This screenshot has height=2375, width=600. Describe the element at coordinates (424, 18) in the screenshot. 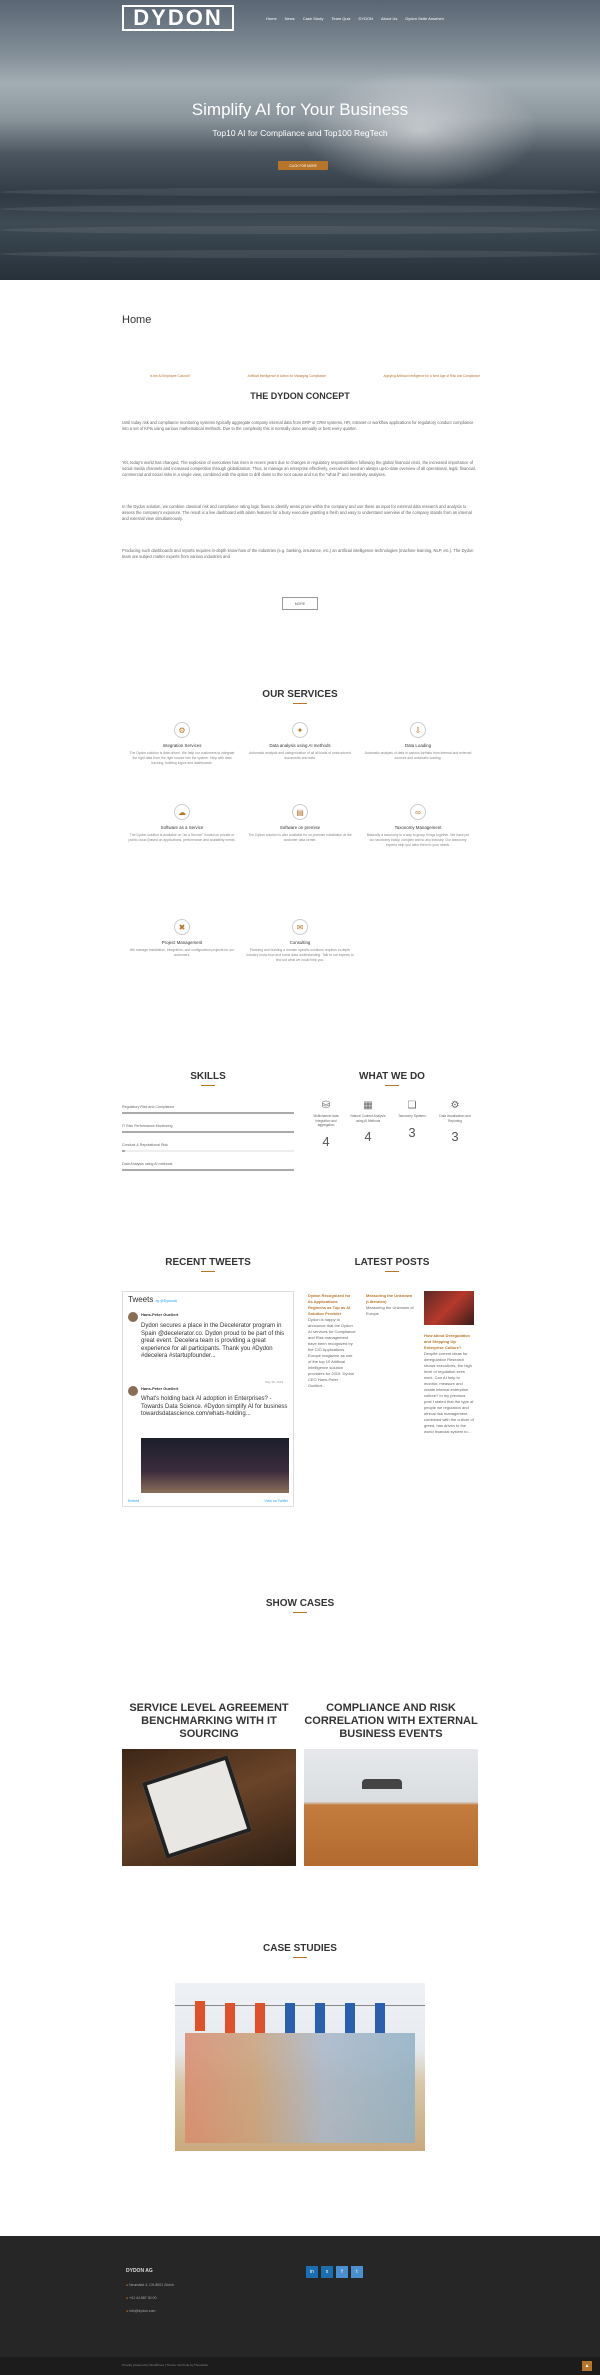

I see `nav-dydon-seite: Dydon Seite Ansehen` at that location.